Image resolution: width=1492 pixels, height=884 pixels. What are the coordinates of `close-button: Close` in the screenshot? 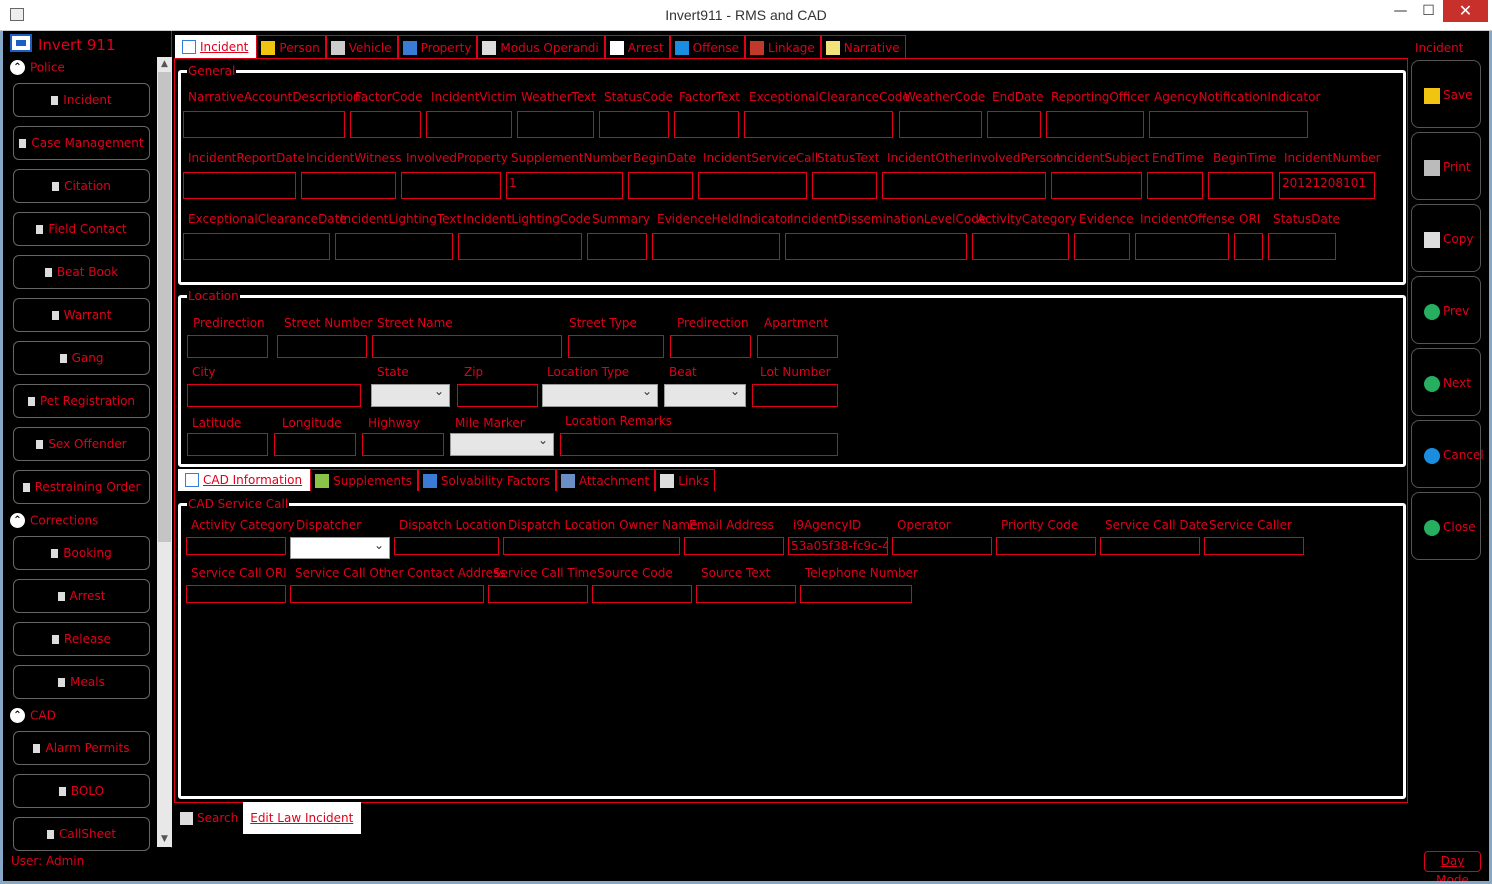 It's located at (1446, 526).